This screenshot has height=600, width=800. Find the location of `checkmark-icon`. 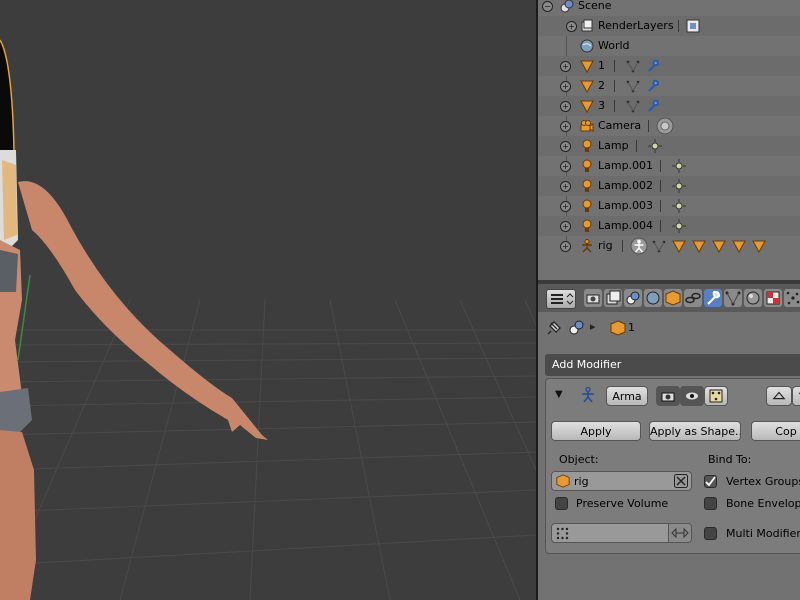

checkmark-icon is located at coordinates (710, 481).